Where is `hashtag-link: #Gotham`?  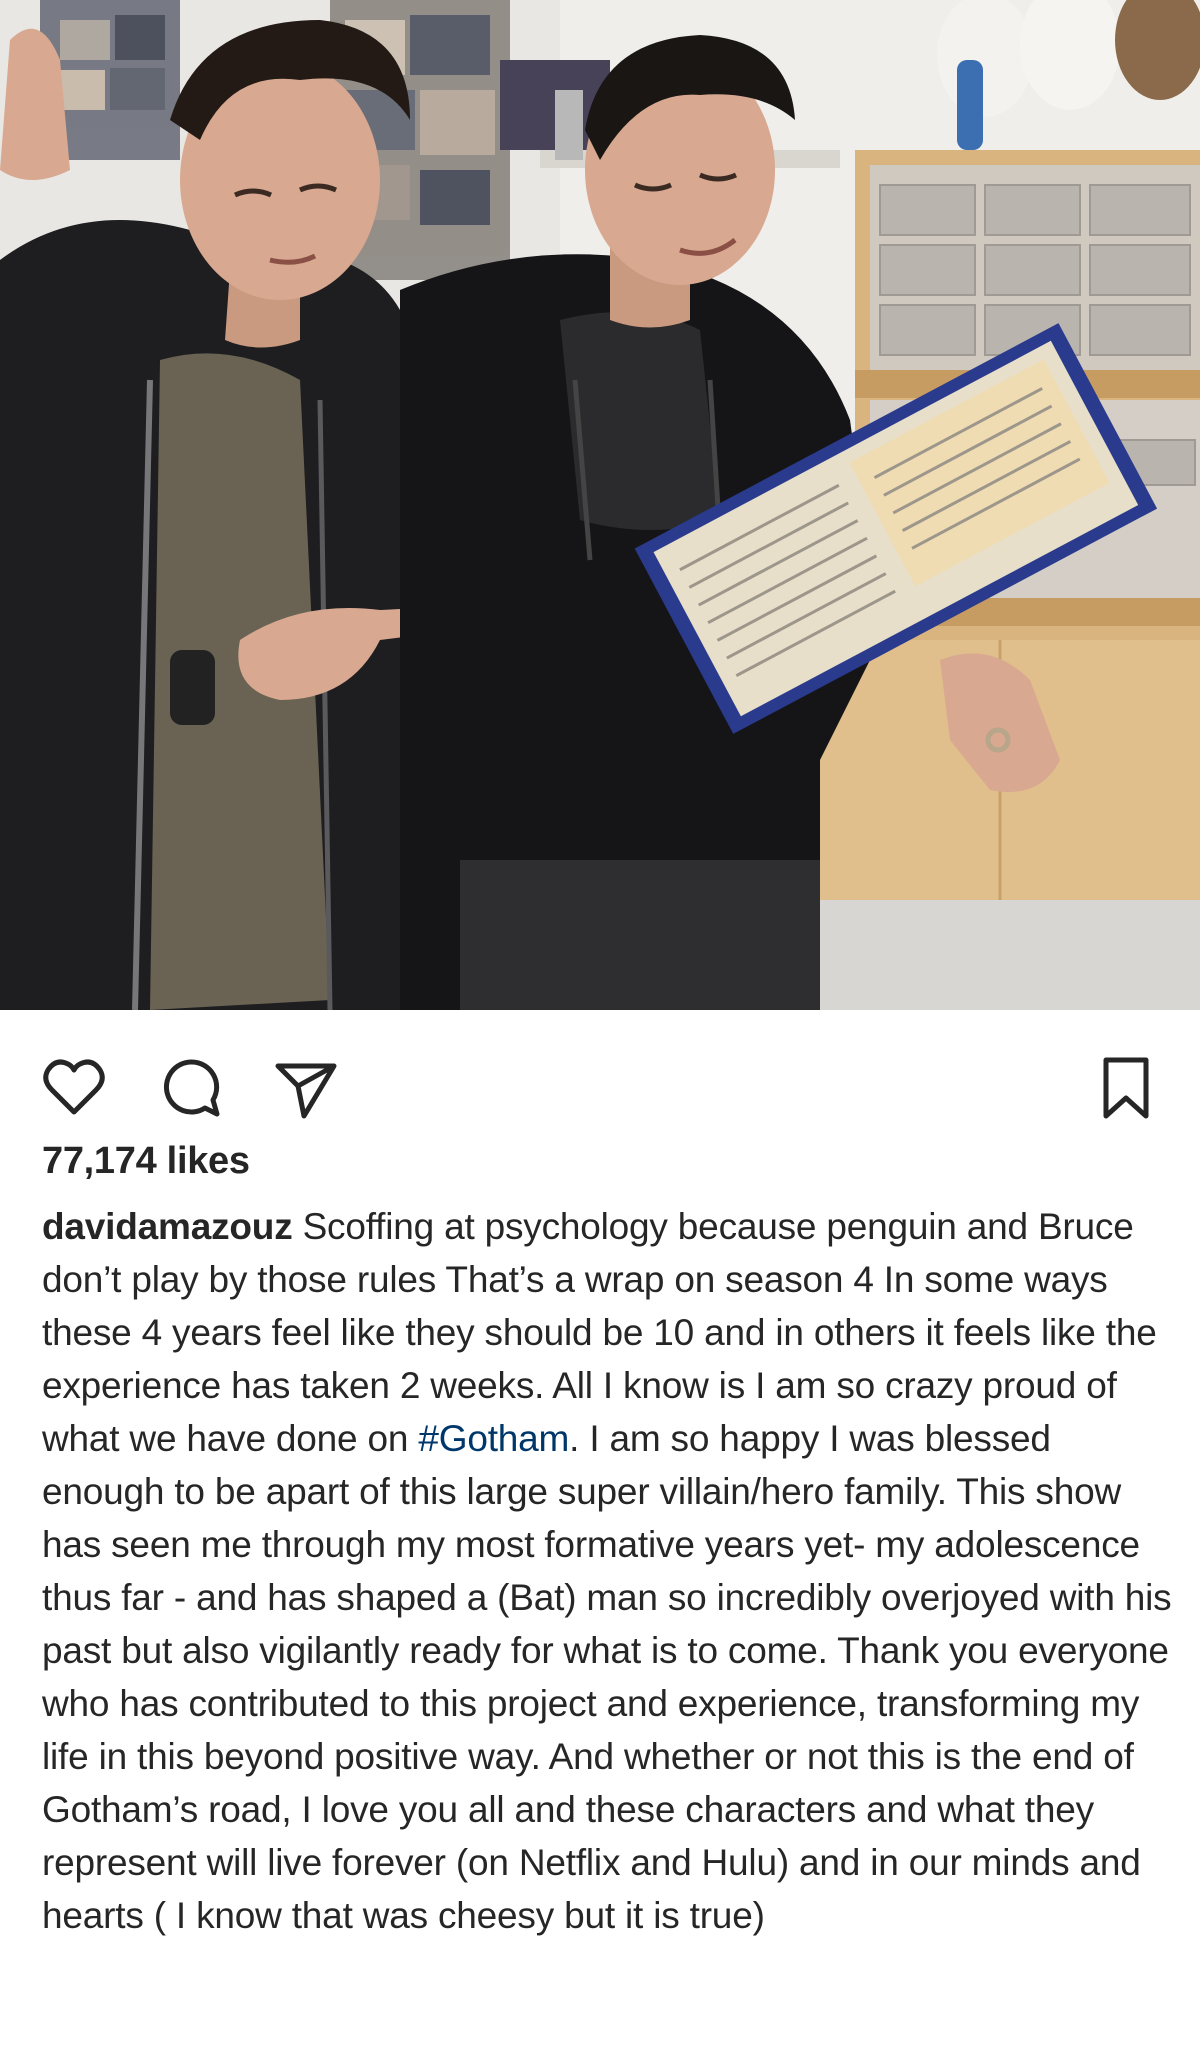 hashtag-link: #Gotham is located at coordinates (493, 1438).